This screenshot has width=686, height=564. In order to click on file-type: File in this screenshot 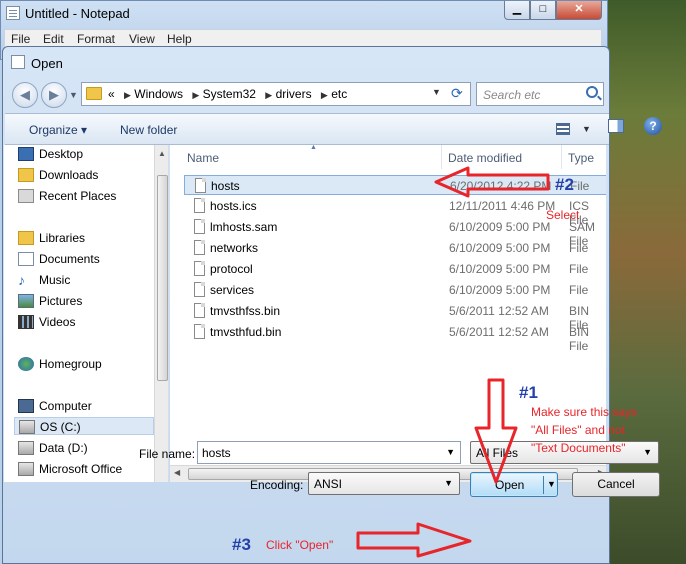, I will do `click(579, 248)`.